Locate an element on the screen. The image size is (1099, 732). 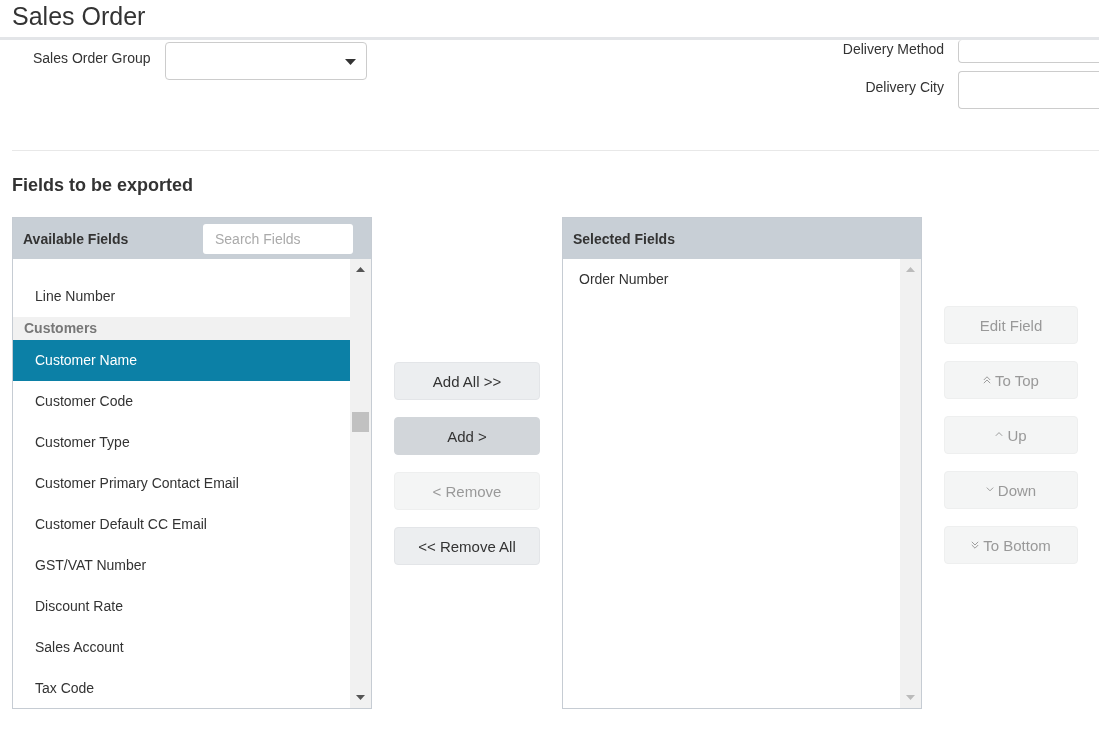
caret-icon is located at coordinates (350, 62).